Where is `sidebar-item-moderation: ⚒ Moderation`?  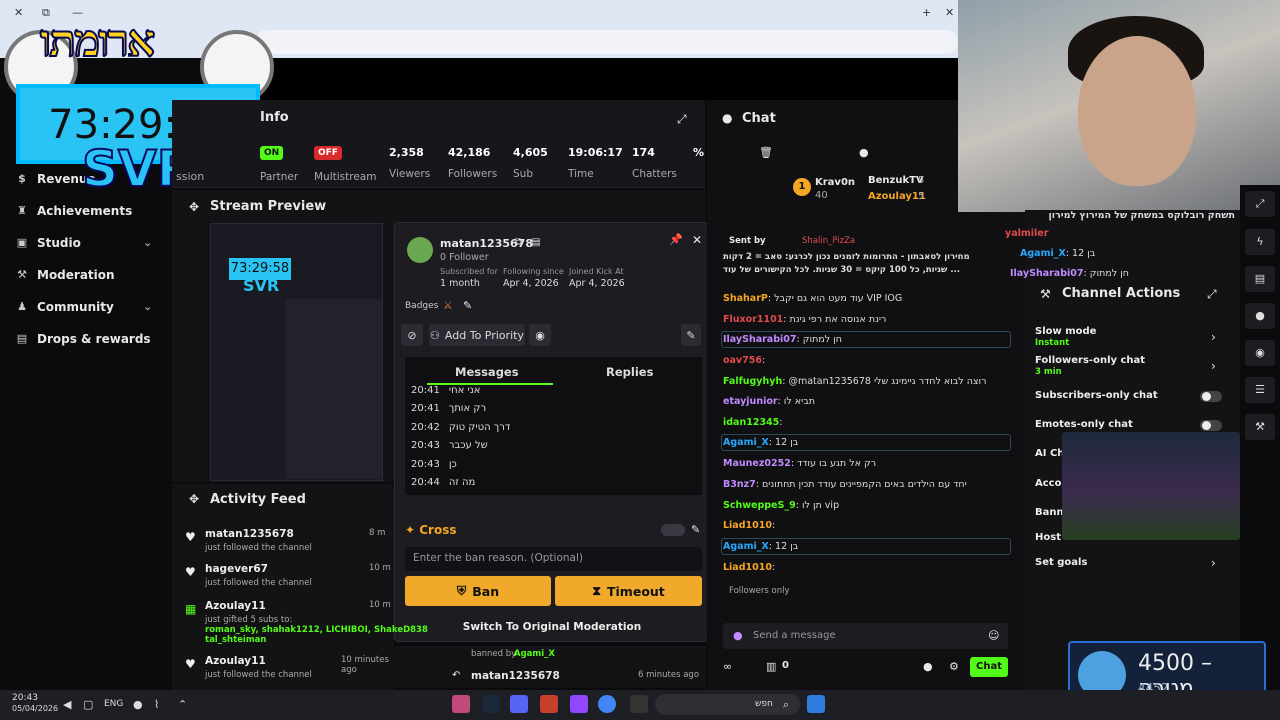
sidebar-item-moderation: ⚒ Moderation is located at coordinates (65, 275).